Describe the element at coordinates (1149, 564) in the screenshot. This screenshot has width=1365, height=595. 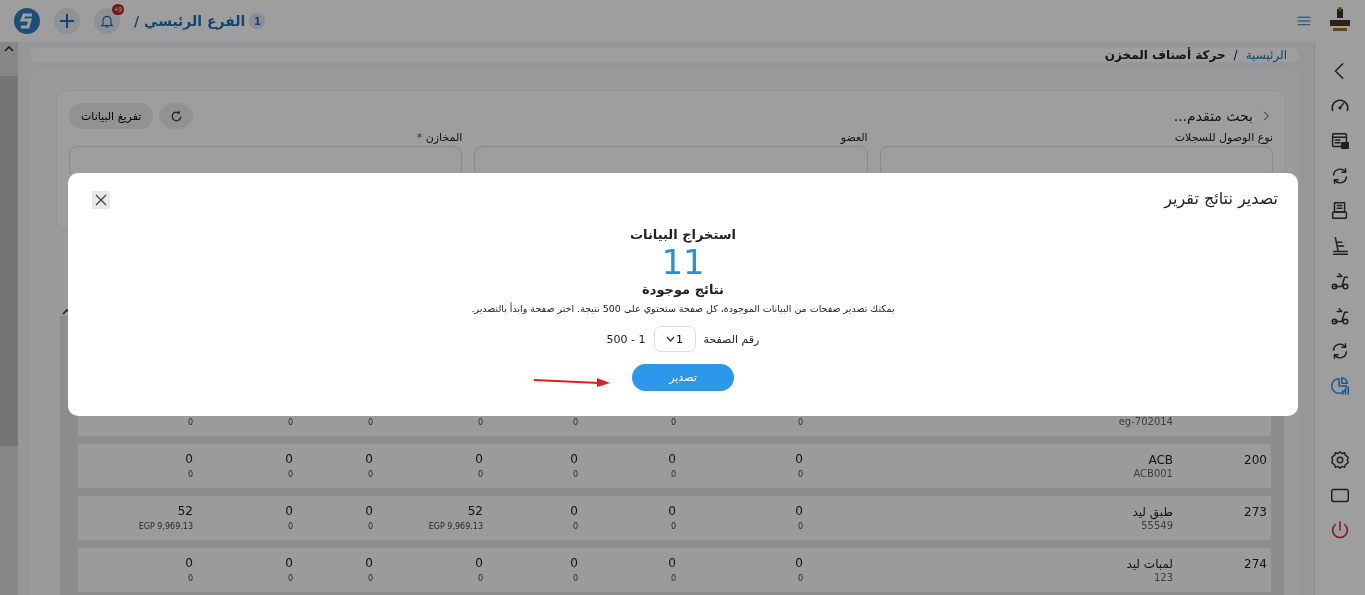
I see `item-name: لمبات ليد` at that location.